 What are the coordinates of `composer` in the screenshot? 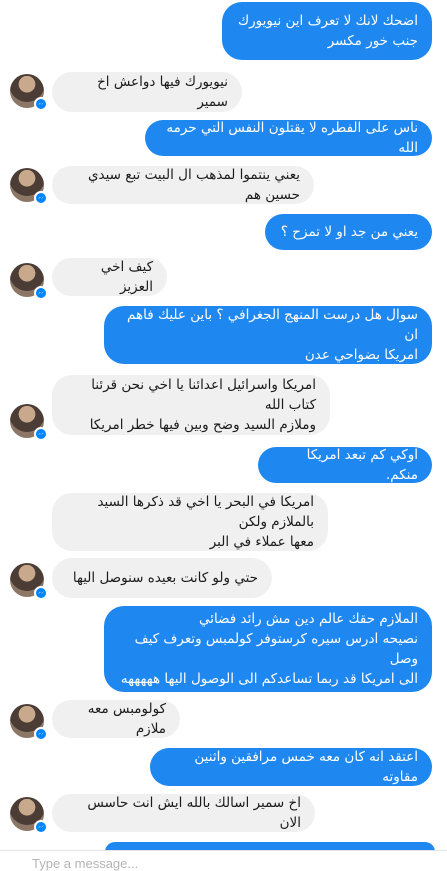 It's located at (223, 860).